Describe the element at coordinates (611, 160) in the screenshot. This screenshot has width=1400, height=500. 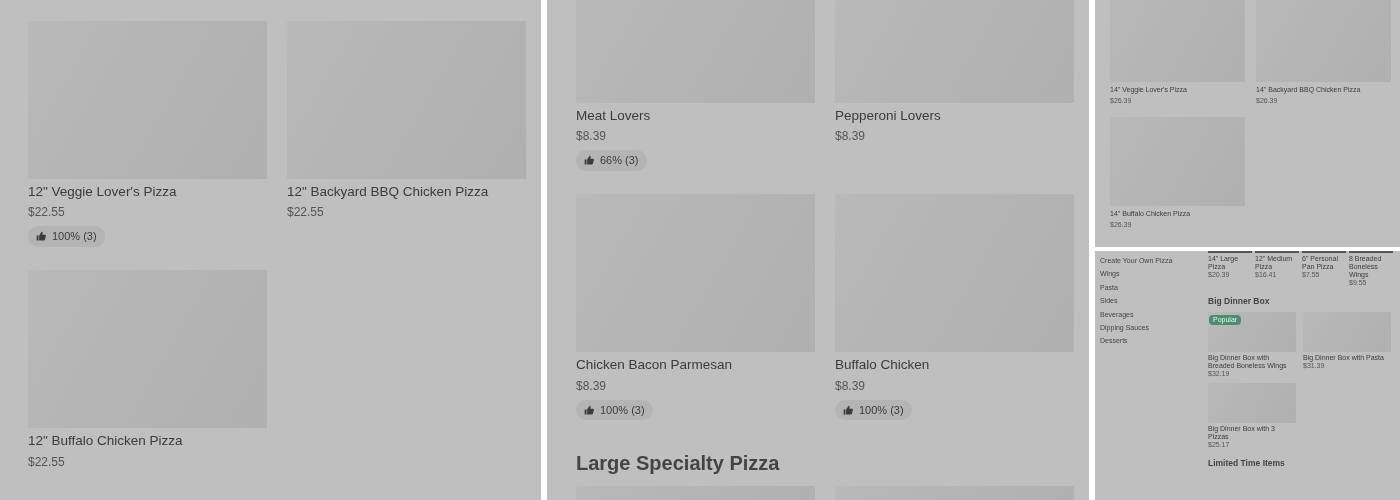
I see `rating-badge: 66% (3)` at that location.